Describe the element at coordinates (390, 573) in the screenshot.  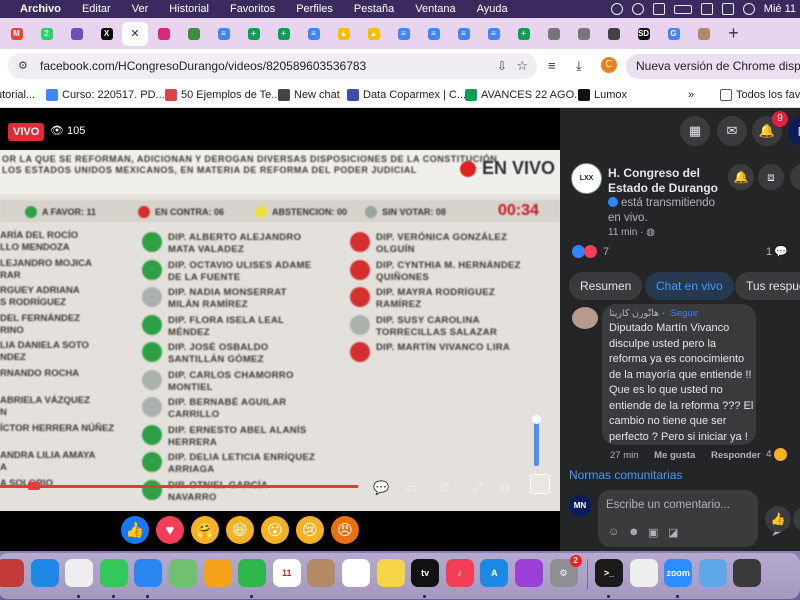
I see `notes-icon` at that location.